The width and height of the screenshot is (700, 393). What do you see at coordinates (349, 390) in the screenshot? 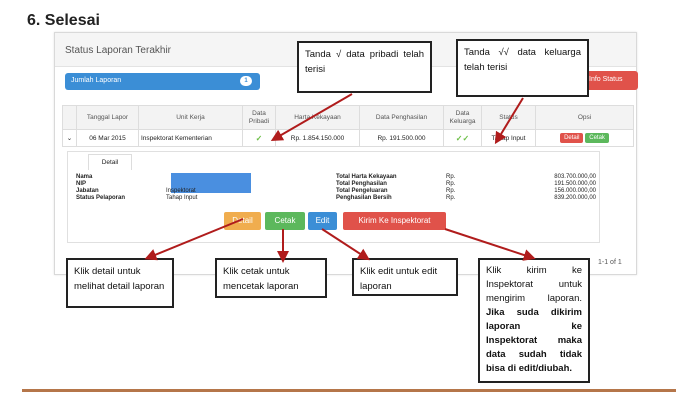
I see `bottom-rule` at bounding box center [349, 390].